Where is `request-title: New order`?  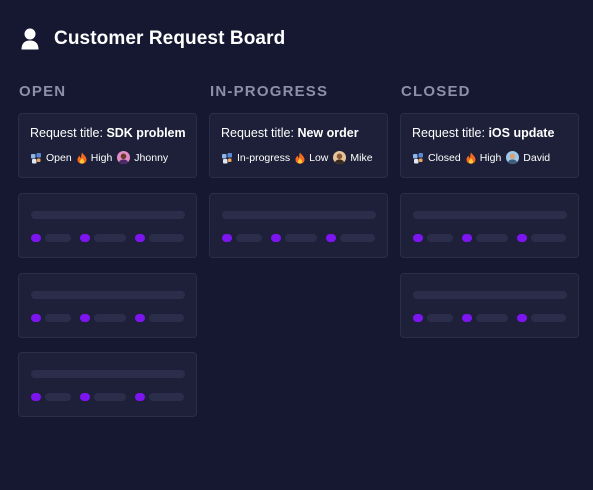 request-title: New order is located at coordinates (328, 133).